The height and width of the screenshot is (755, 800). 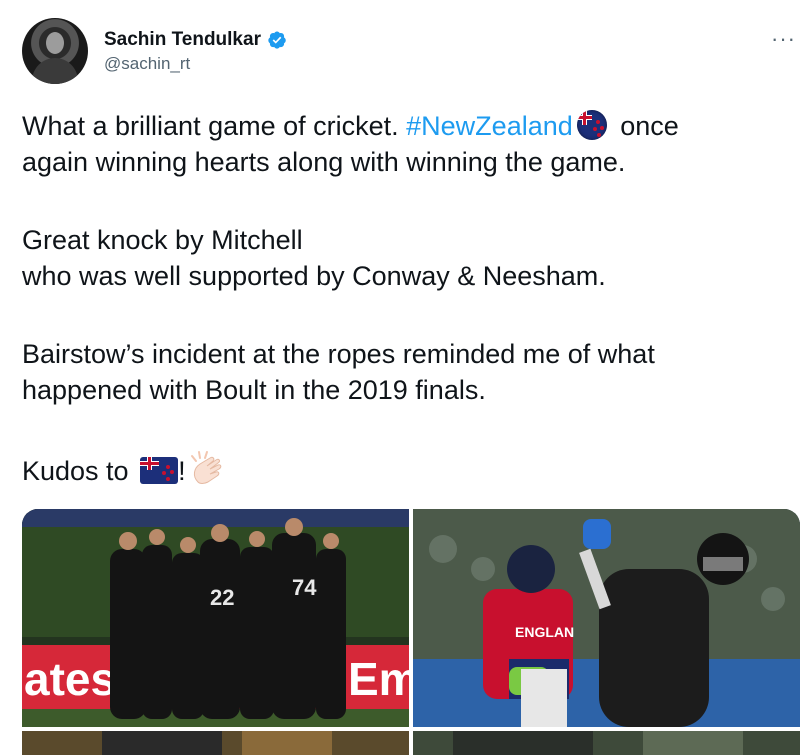 What do you see at coordinates (645, 126) in the screenshot?
I see `tweet-text-segment: once` at bounding box center [645, 126].